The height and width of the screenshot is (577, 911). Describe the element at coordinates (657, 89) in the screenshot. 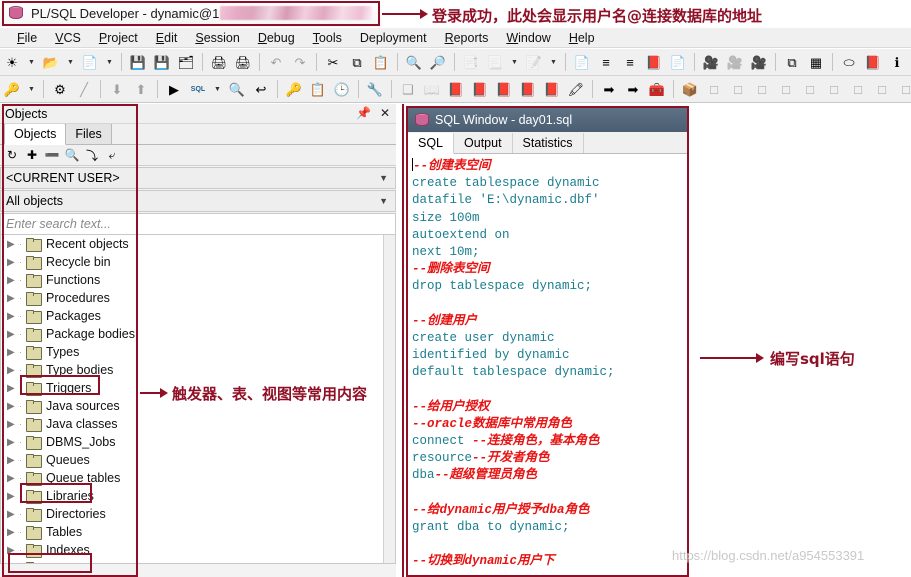

I see `toolbox-icon: 🧰` at that location.